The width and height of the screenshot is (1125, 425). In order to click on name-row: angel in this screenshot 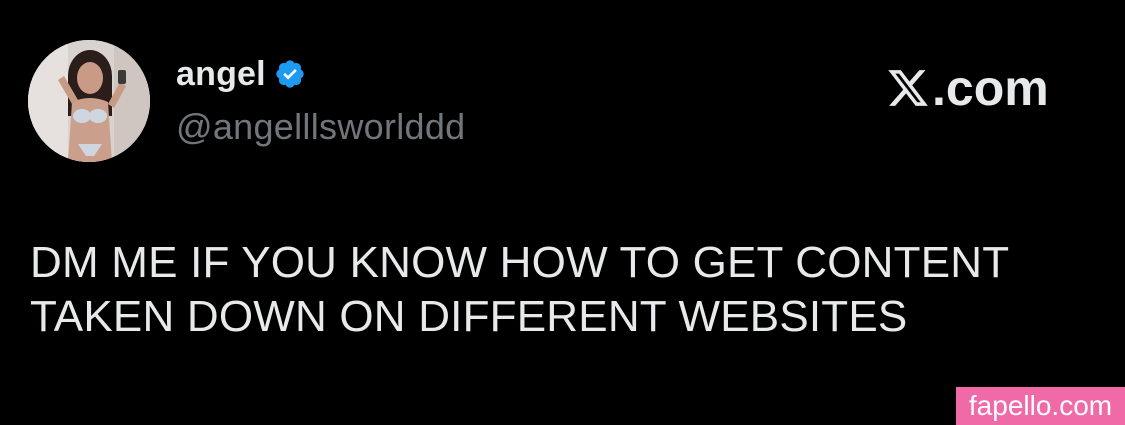, I will do `click(241, 74)`.